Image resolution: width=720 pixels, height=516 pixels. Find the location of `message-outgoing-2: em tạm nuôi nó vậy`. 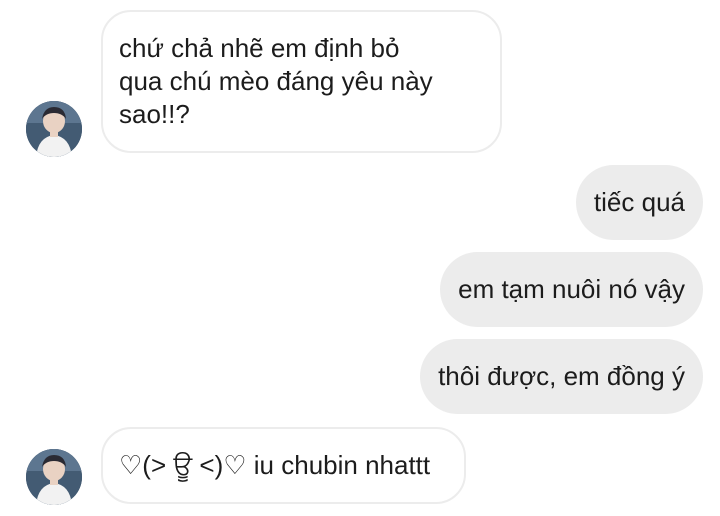

message-outgoing-2: em tạm nuôi nó vậy is located at coordinates (571, 289).